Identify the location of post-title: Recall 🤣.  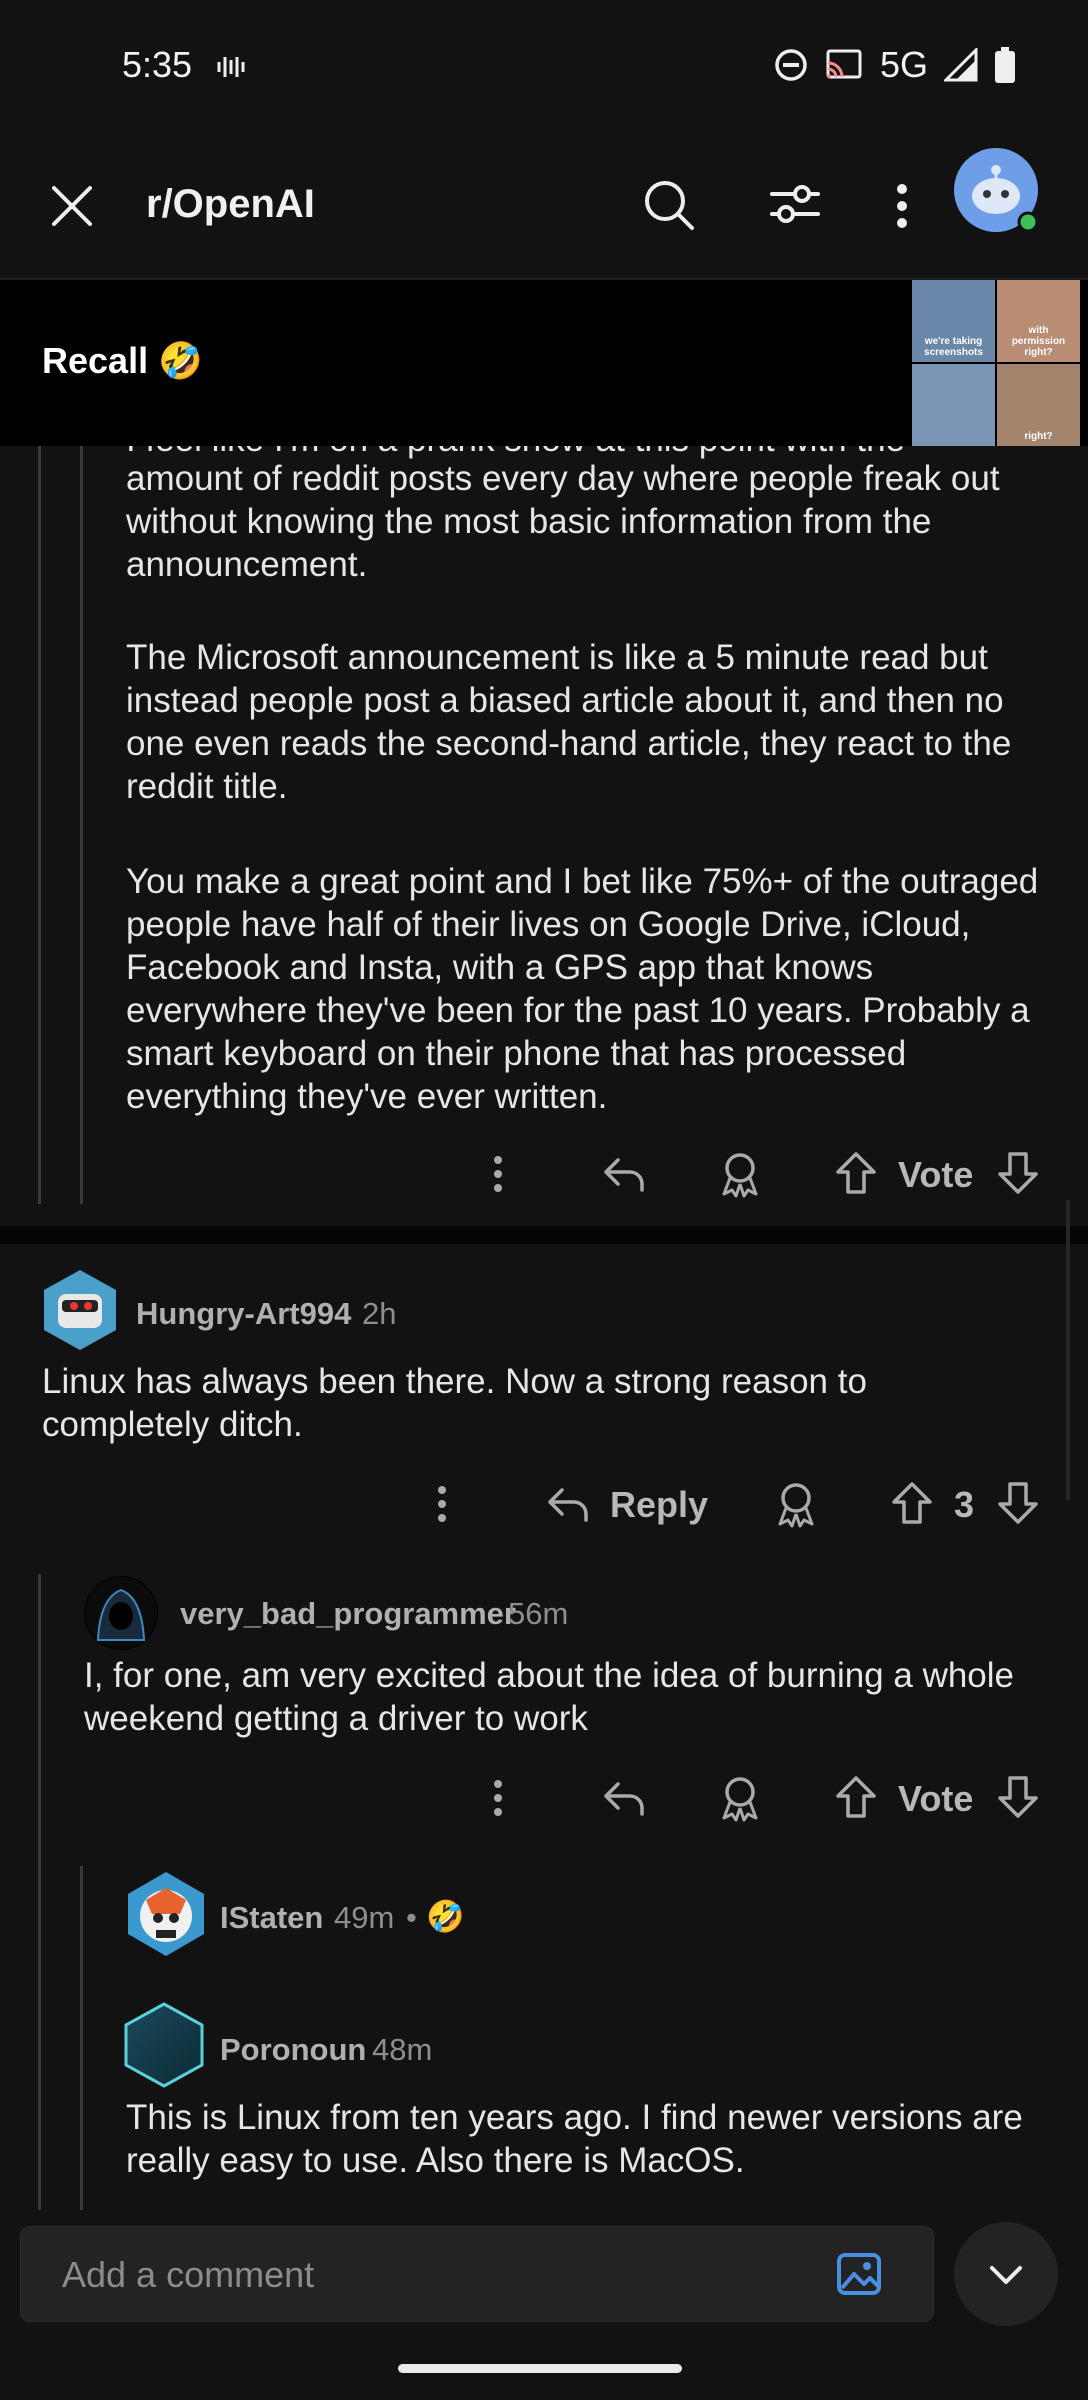
(122, 360).